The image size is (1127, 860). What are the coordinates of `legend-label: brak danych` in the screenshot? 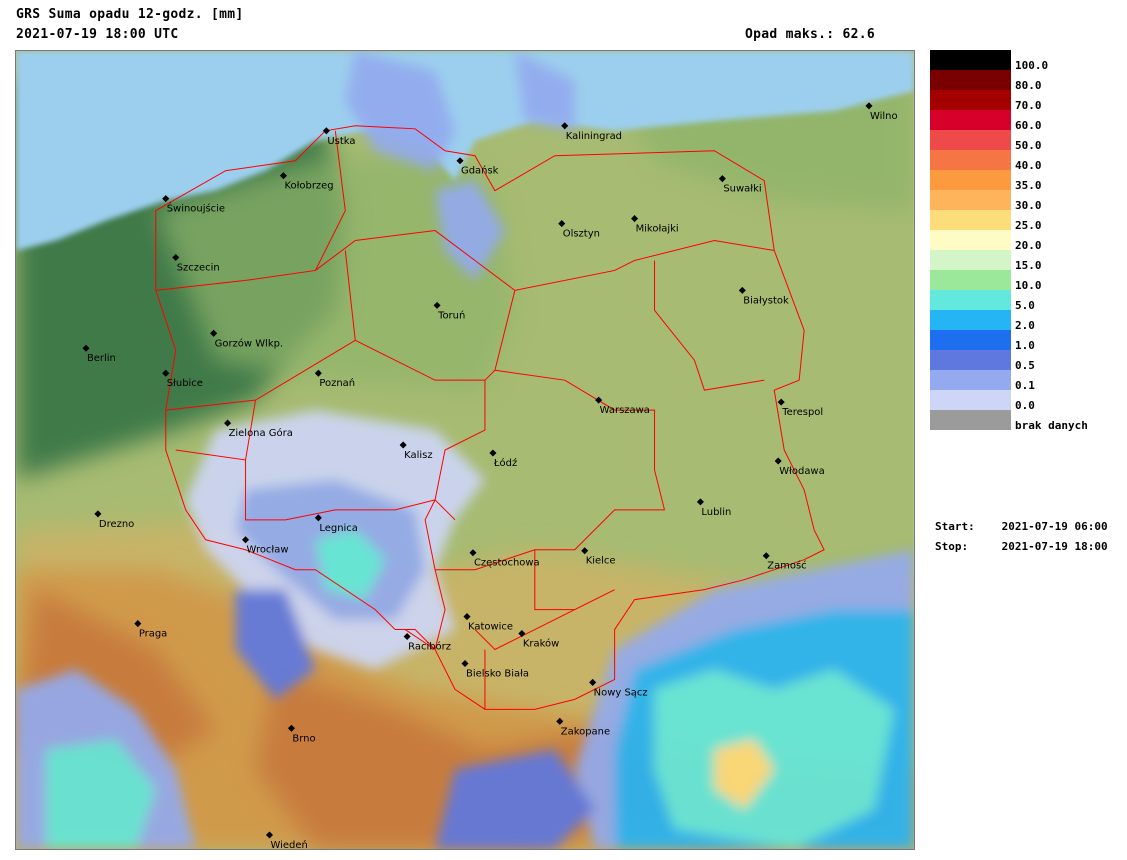 It's located at (1051, 425).